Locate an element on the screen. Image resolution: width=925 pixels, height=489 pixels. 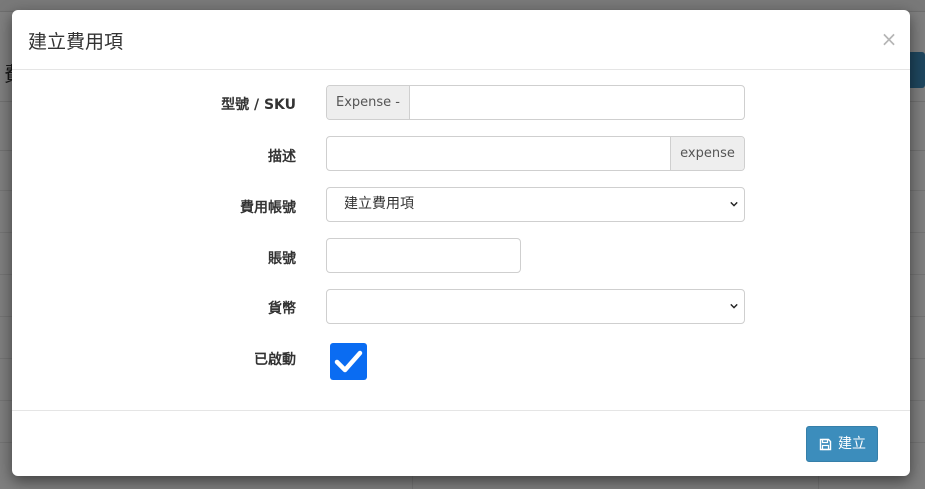
modal-title: 建立費用項 is located at coordinates (76, 42).